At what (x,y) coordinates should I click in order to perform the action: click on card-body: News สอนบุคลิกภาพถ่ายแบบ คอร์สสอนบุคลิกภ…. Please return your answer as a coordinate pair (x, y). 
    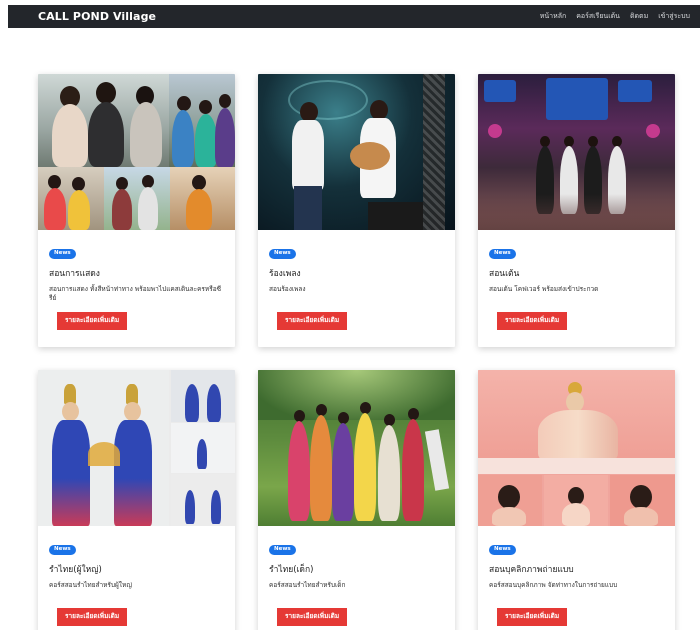
    Looking at the image, I should click on (576, 578).